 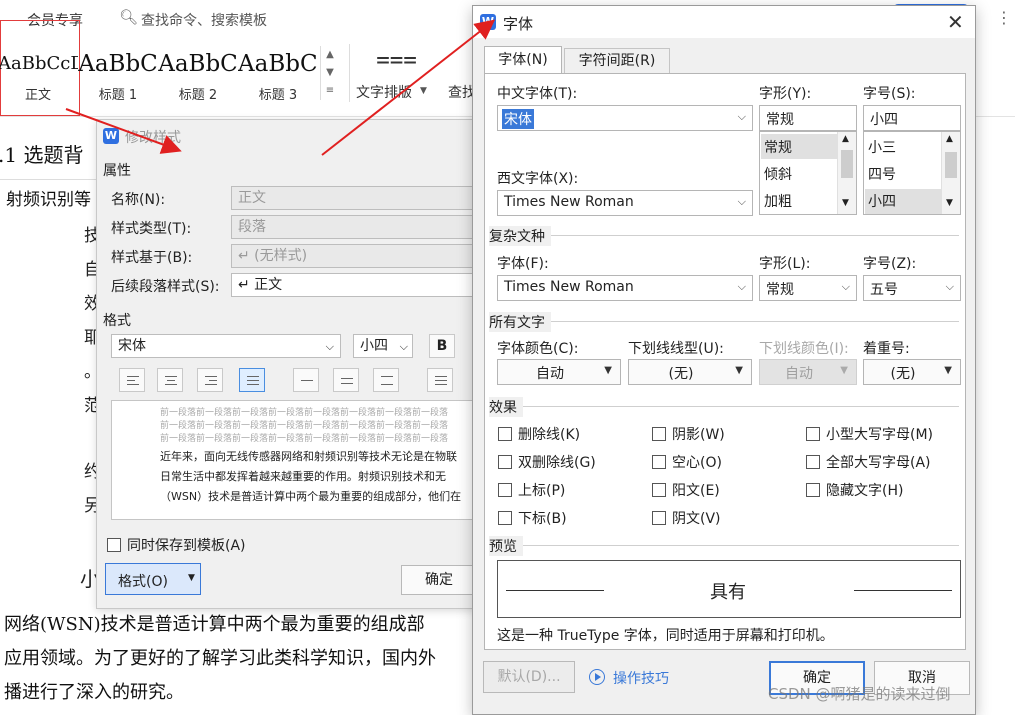 What do you see at coordinates (408, 87) in the screenshot?
I see `arrow-to-font-dialog` at bounding box center [408, 87].